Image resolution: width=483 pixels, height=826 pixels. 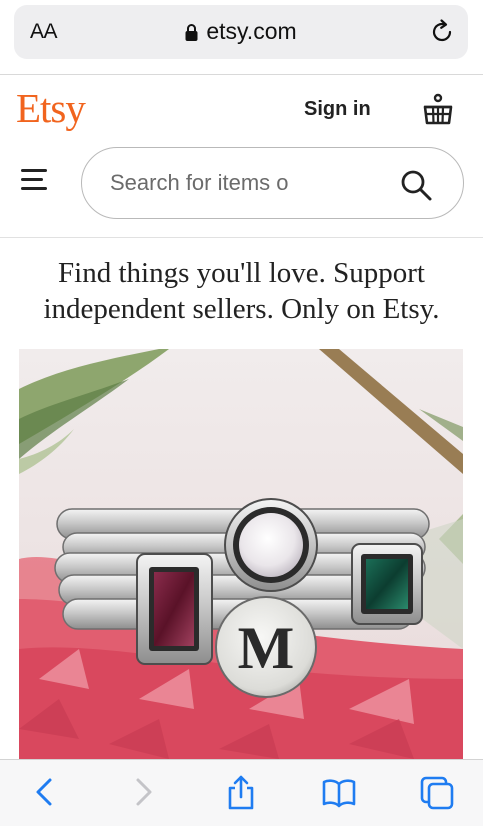 What do you see at coordinates (191, 32) in the screenshot?
I see `lock-icon` at bounding box center [191, 32].